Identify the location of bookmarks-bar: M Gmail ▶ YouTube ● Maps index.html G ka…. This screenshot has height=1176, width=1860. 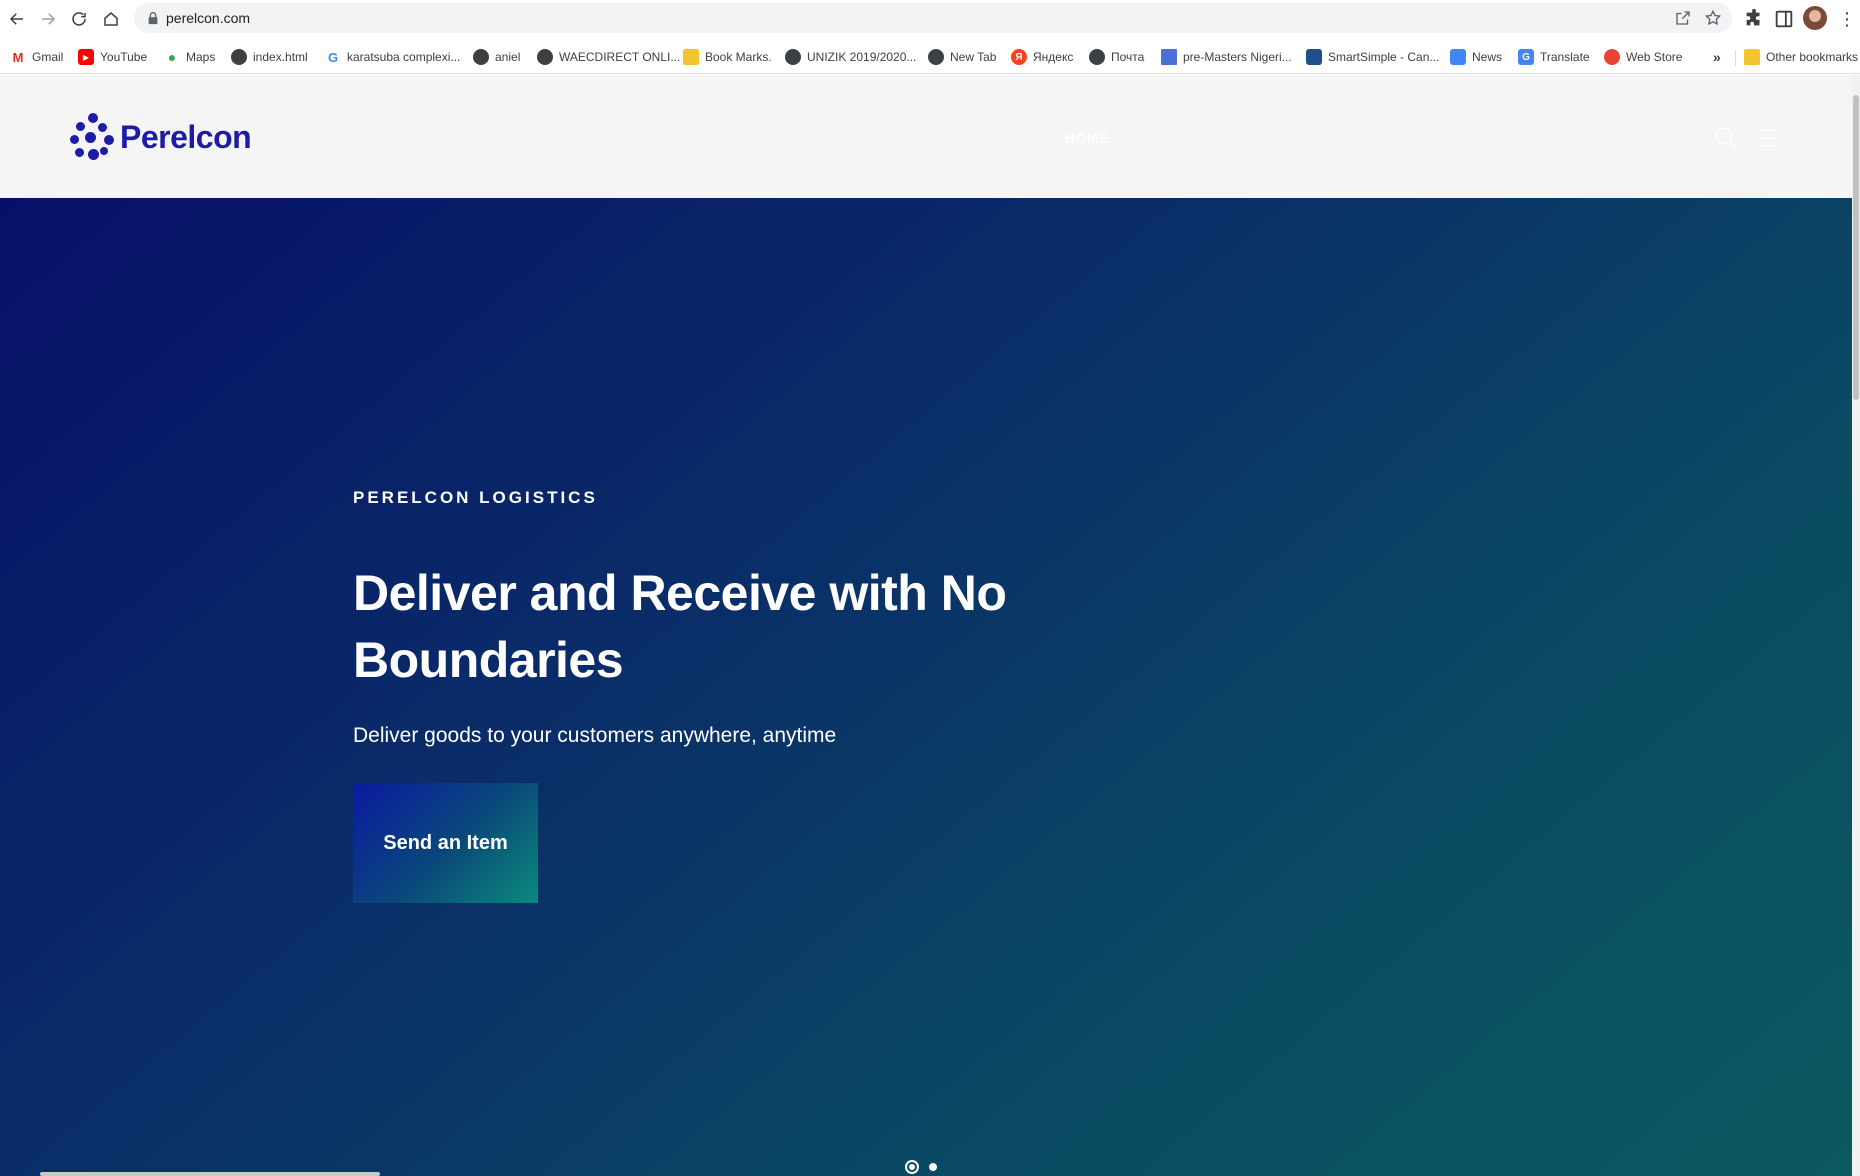
(930, 56).